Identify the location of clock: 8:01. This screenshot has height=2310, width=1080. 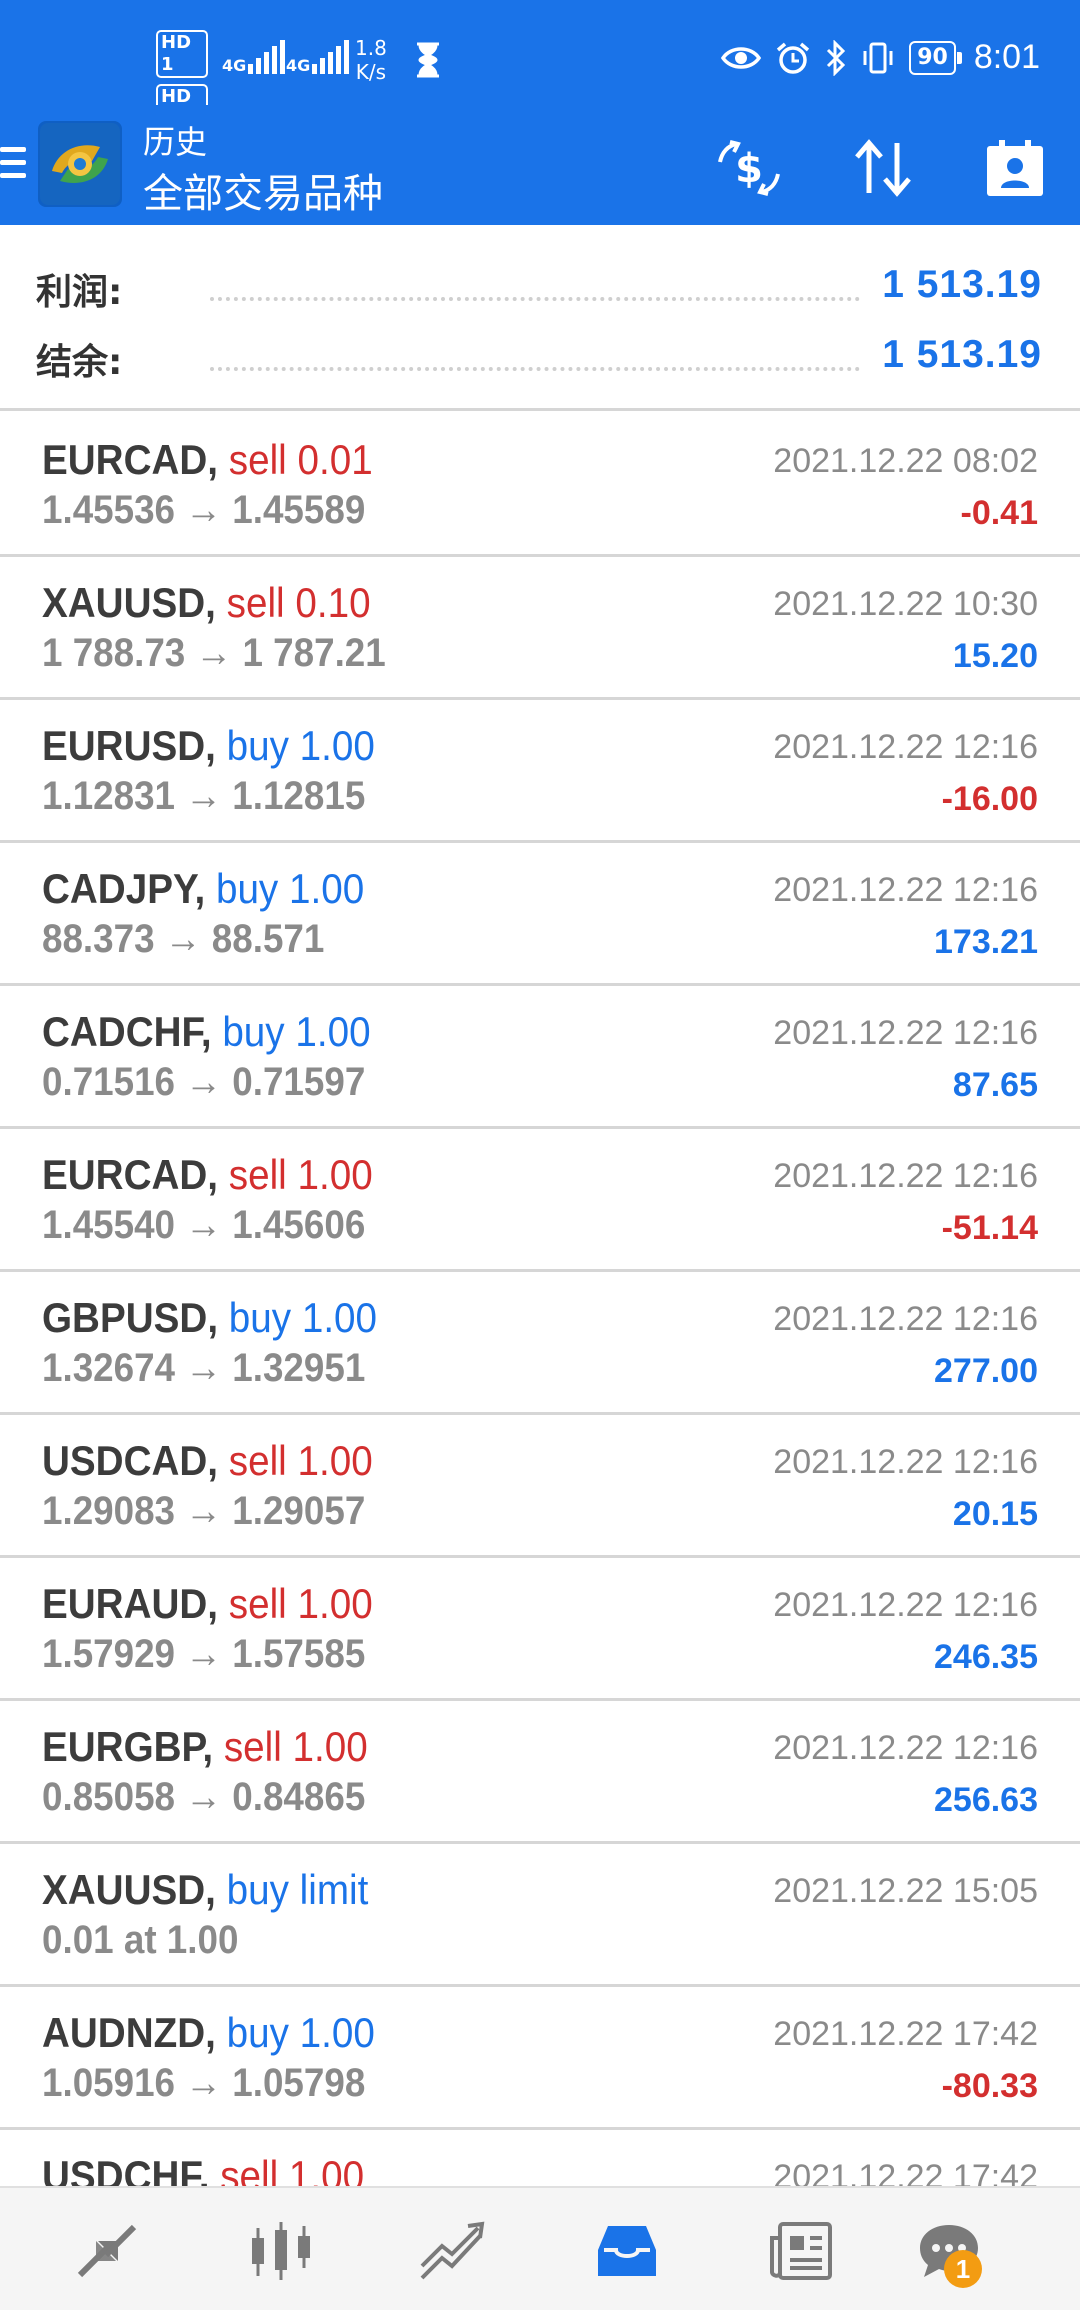
(1006, 57).